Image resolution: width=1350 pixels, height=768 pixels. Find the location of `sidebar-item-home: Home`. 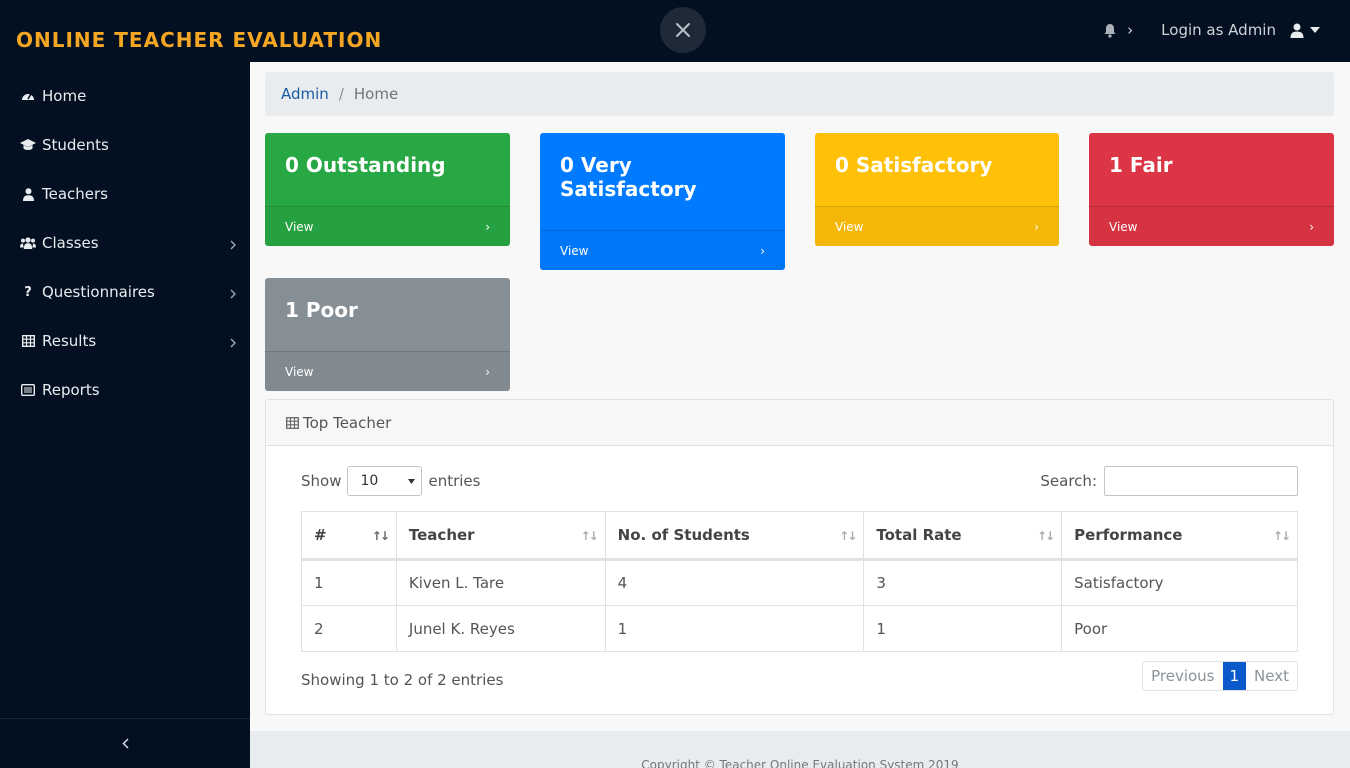

sidebar-item-home: Home is located at coordinates (125, 96).